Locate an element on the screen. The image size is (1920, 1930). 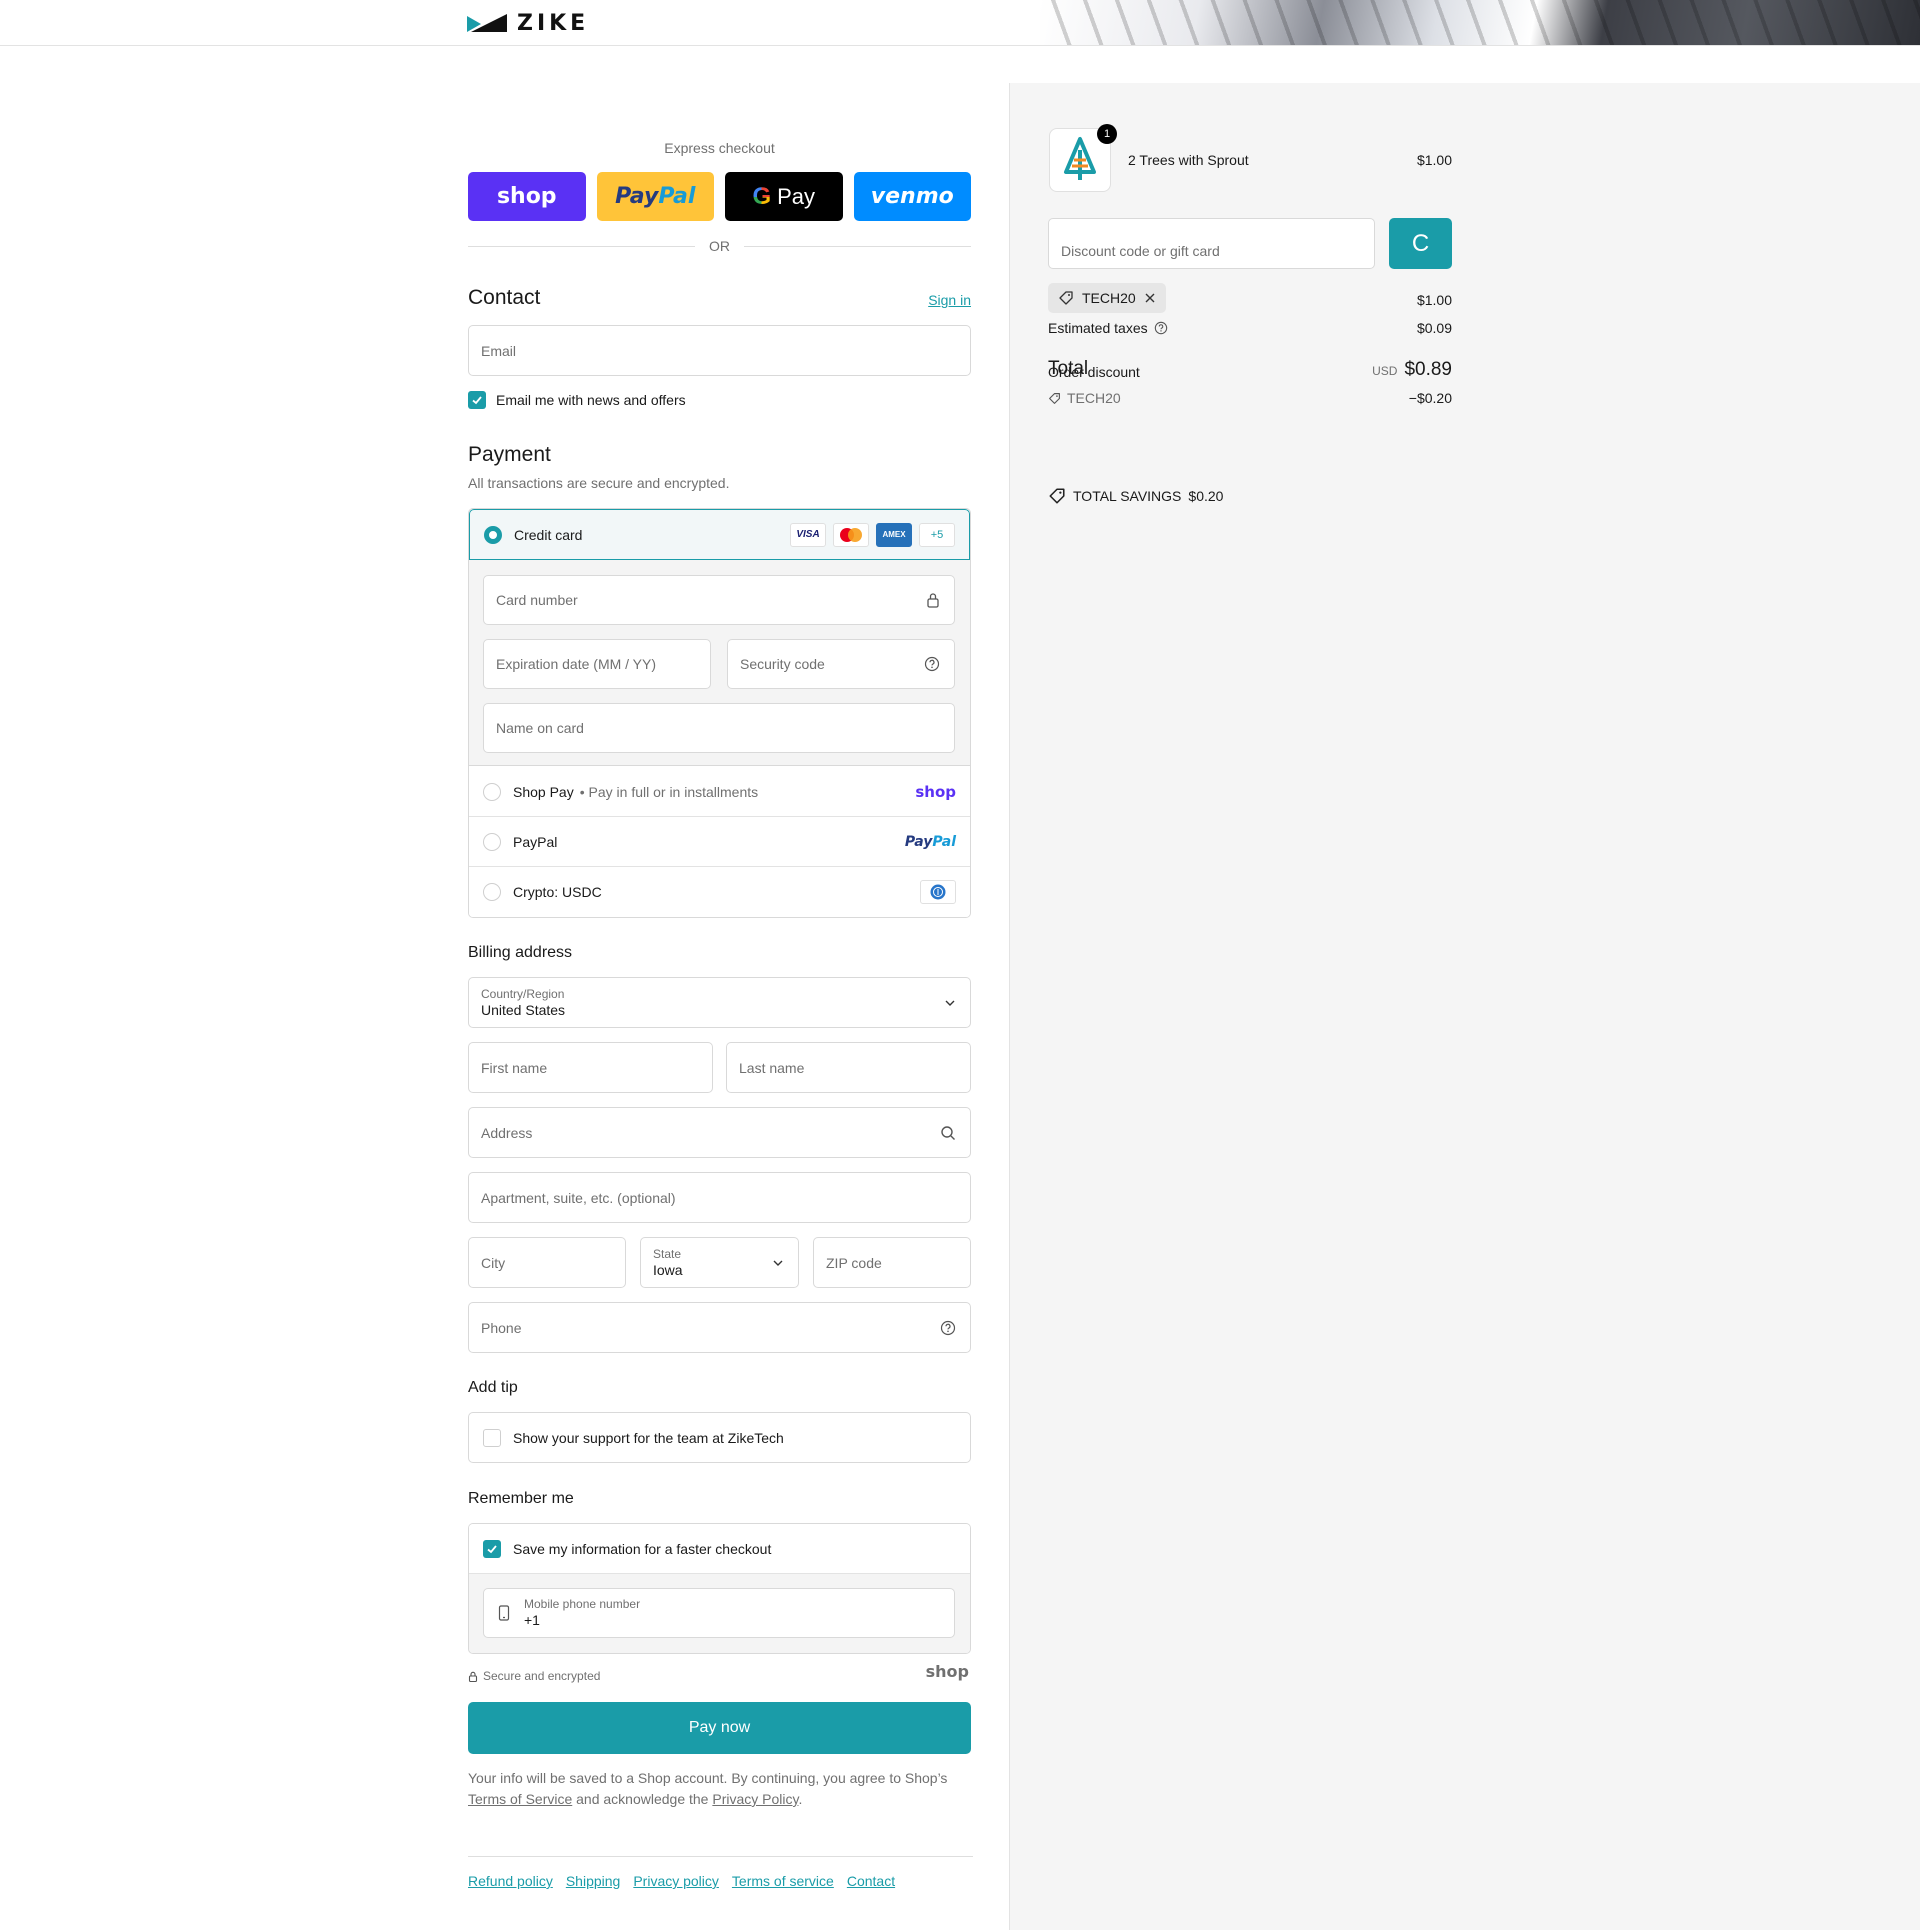
credit-card-radio is located at coordinates (493, 534).